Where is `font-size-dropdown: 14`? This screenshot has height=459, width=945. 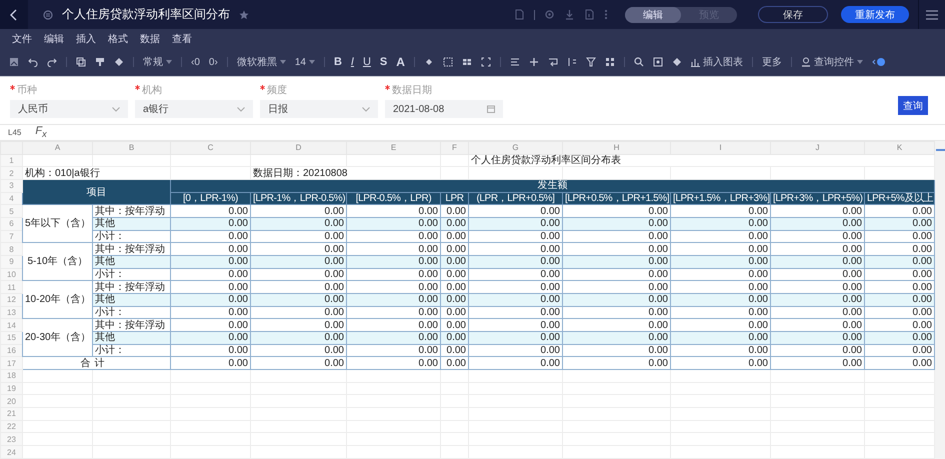 font-size-dropdown: 14 is located at coordinates (304, 62).